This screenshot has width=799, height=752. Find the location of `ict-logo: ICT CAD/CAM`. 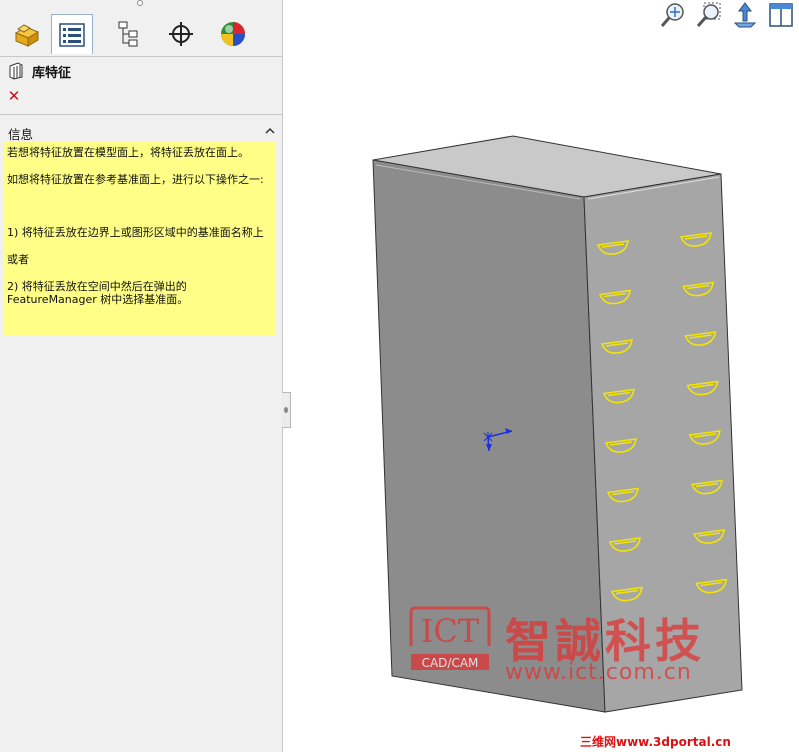

ict-logo: ICT CAD/CAM is located at coordinates (450, 638).